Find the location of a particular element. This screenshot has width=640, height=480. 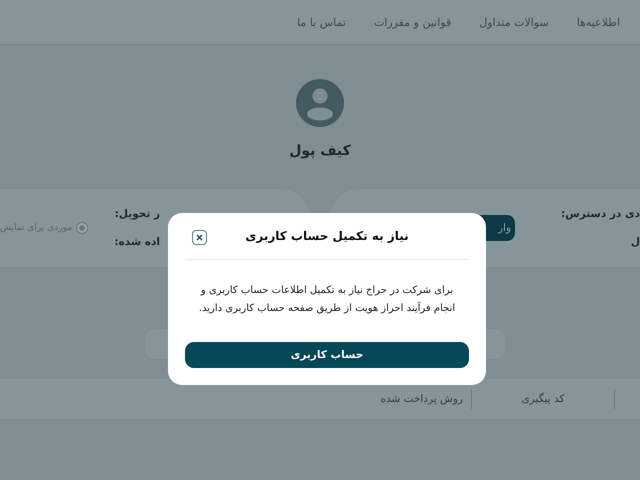

nav-link: قوانین و مقررات is located at coordinates (413, 22).